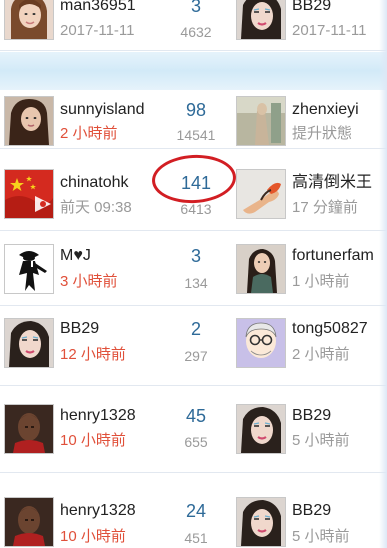 The image size is (387, 548). I want to click on reply-count: 24, so click(196, 511).